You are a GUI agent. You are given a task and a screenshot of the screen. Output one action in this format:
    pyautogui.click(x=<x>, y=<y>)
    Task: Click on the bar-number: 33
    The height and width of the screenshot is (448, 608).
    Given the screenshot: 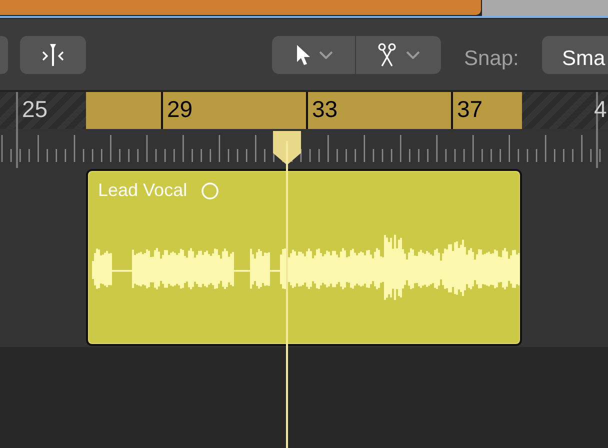 What is the action you would take?
    pyautogui.click(x=325, y=109)
    